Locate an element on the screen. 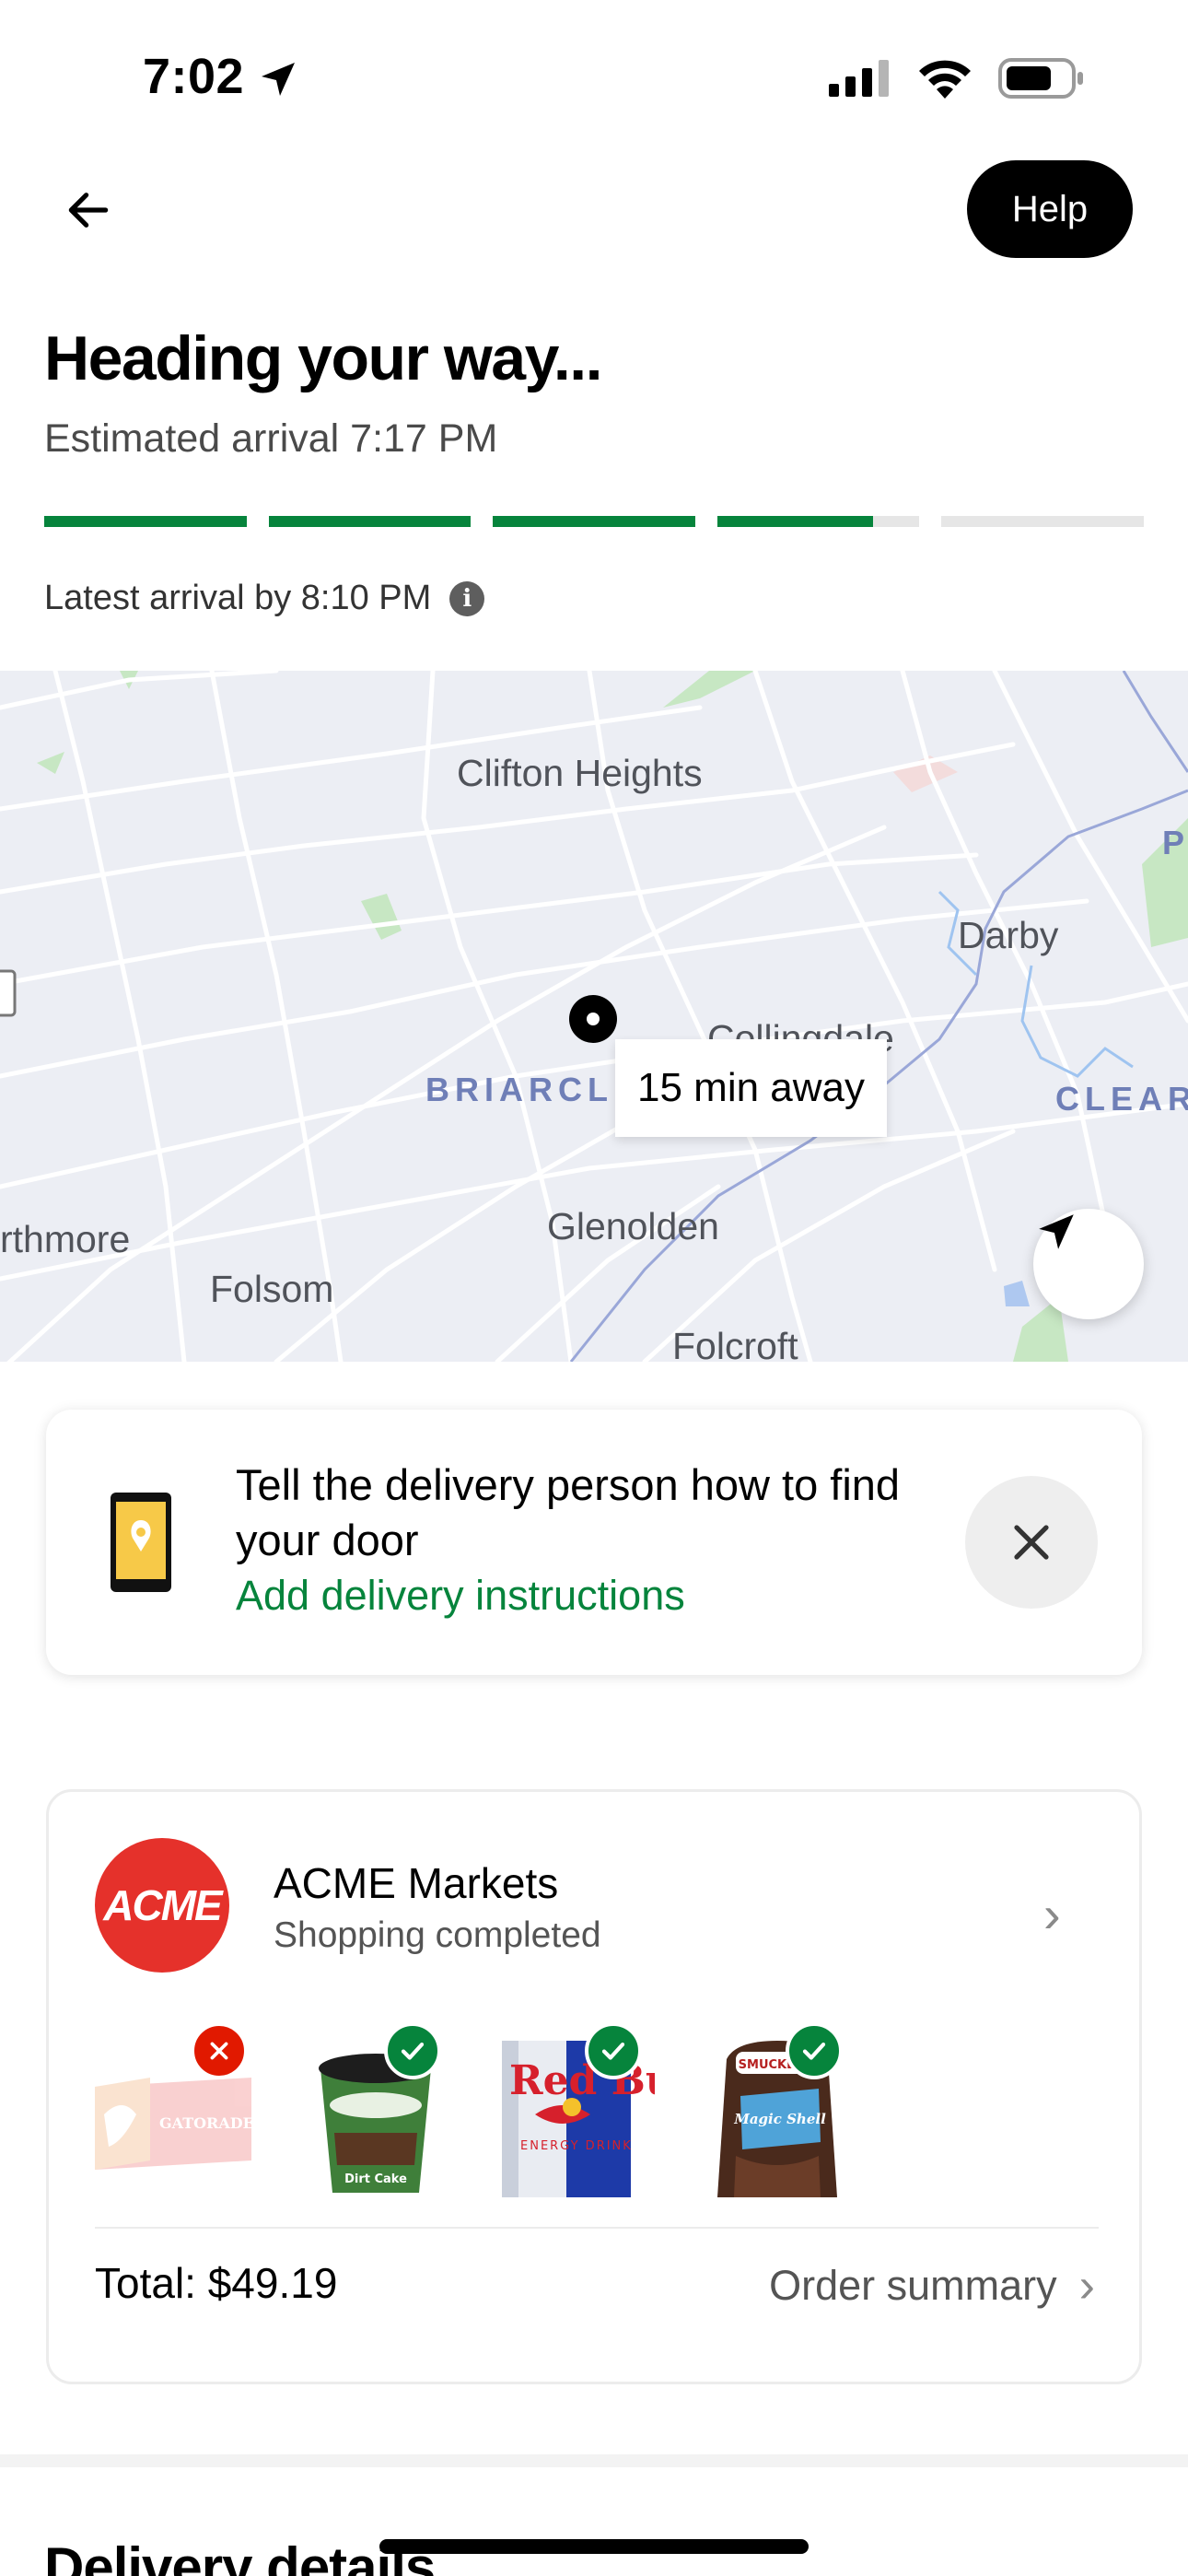 The height and width of the screenshot is (2576, 1188). cellular-signal-icon is located at coordinates (859, 78).